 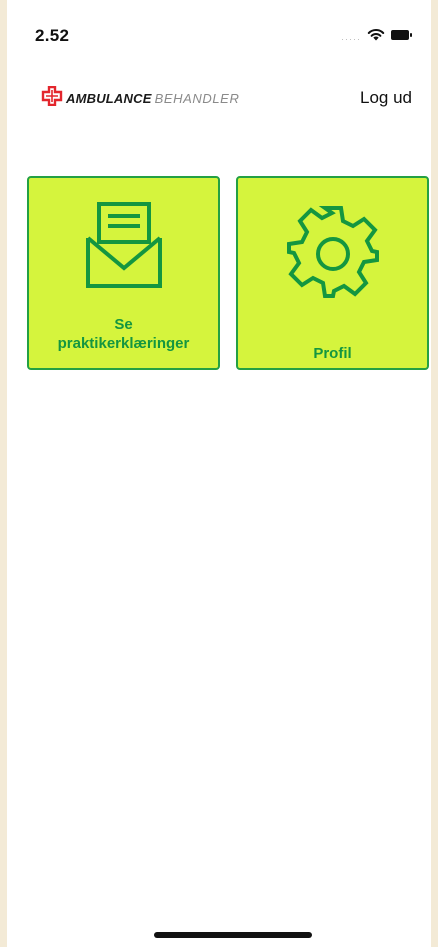 I want to click on logo-text-ambulance: AMBULANCE, so click(x=109, y=98).